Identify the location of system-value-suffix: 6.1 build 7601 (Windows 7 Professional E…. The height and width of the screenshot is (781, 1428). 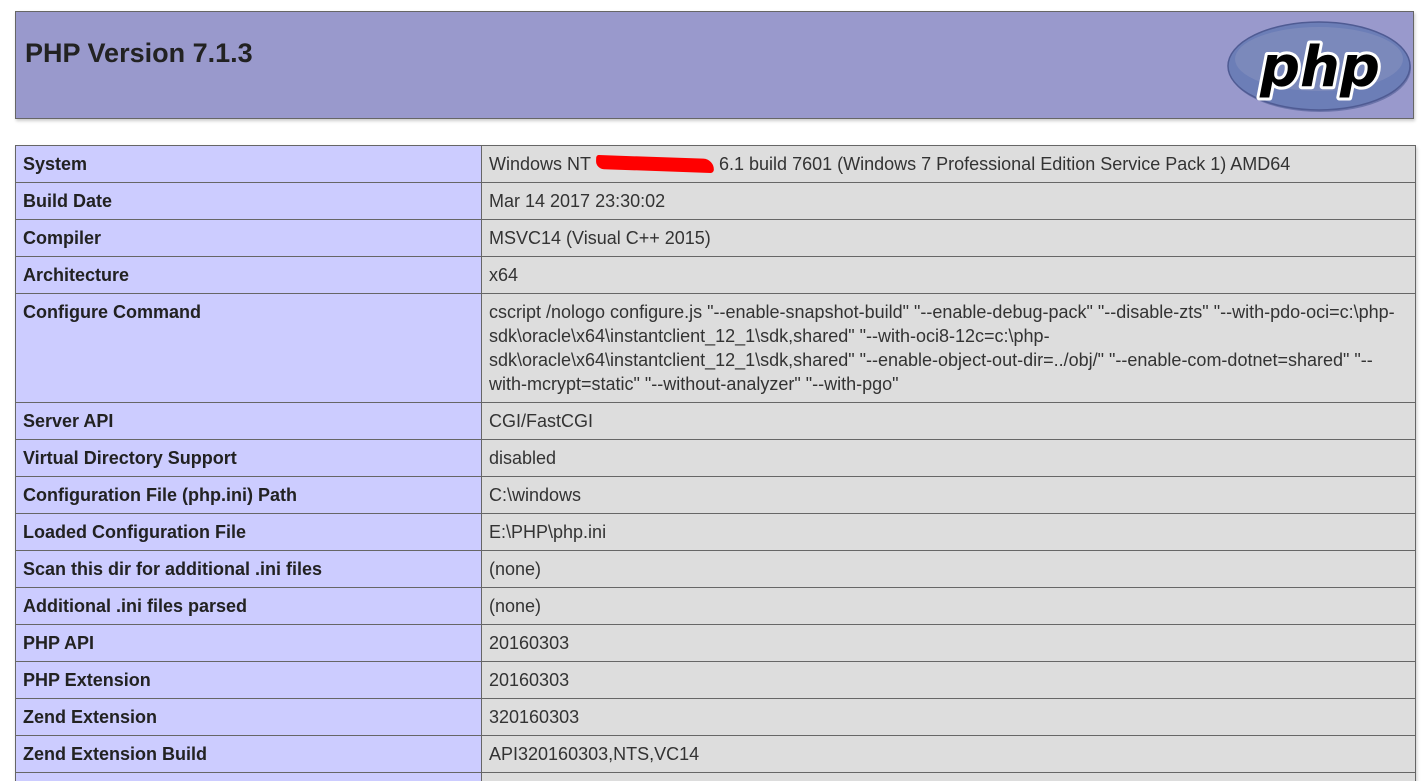
(1005, 164).